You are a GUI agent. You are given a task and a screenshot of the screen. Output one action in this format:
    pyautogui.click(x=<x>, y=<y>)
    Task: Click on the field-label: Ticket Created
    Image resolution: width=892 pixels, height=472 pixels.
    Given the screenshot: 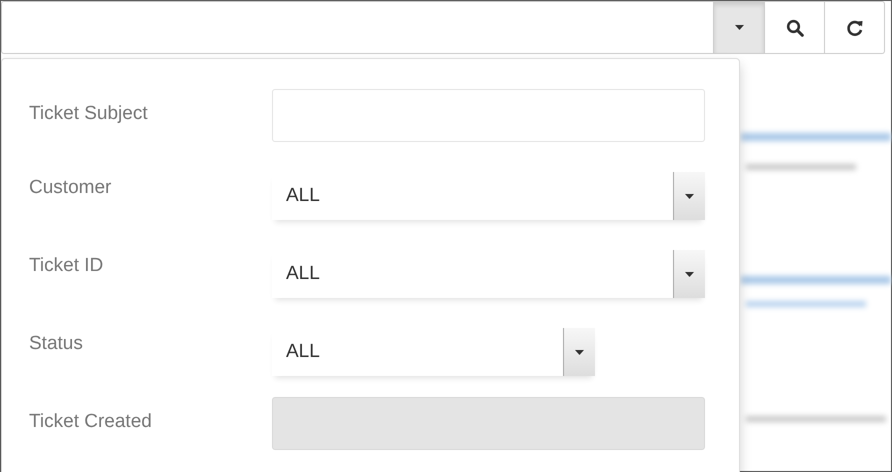 What is the action you would take?
    pyautogui.click(x=91, y=421)
    